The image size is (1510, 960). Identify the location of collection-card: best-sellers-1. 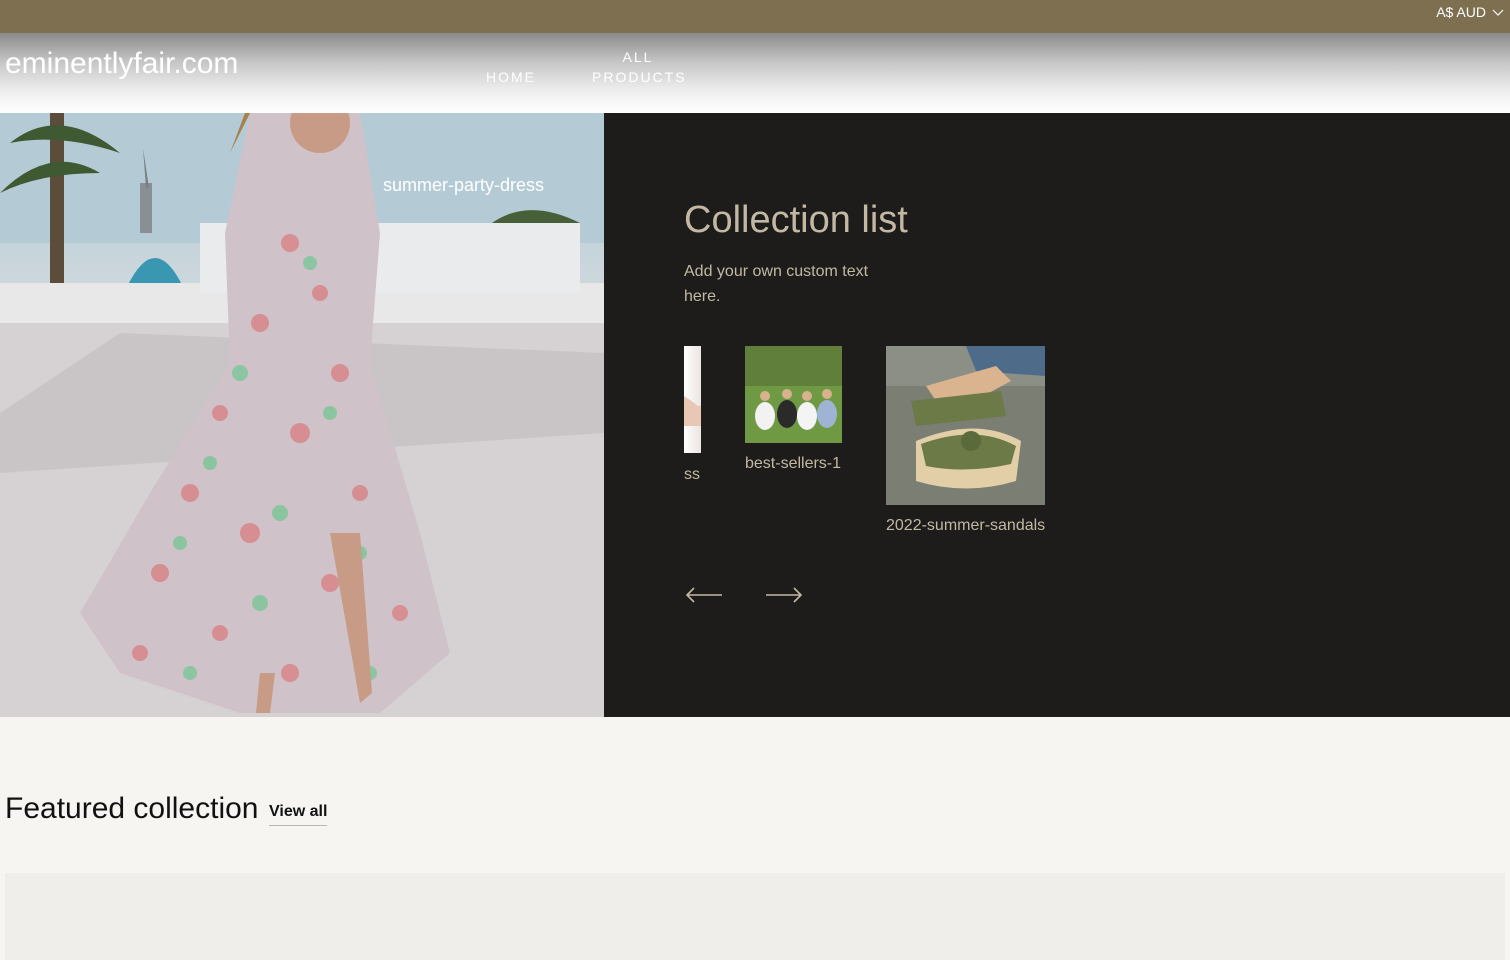
(794, 416).